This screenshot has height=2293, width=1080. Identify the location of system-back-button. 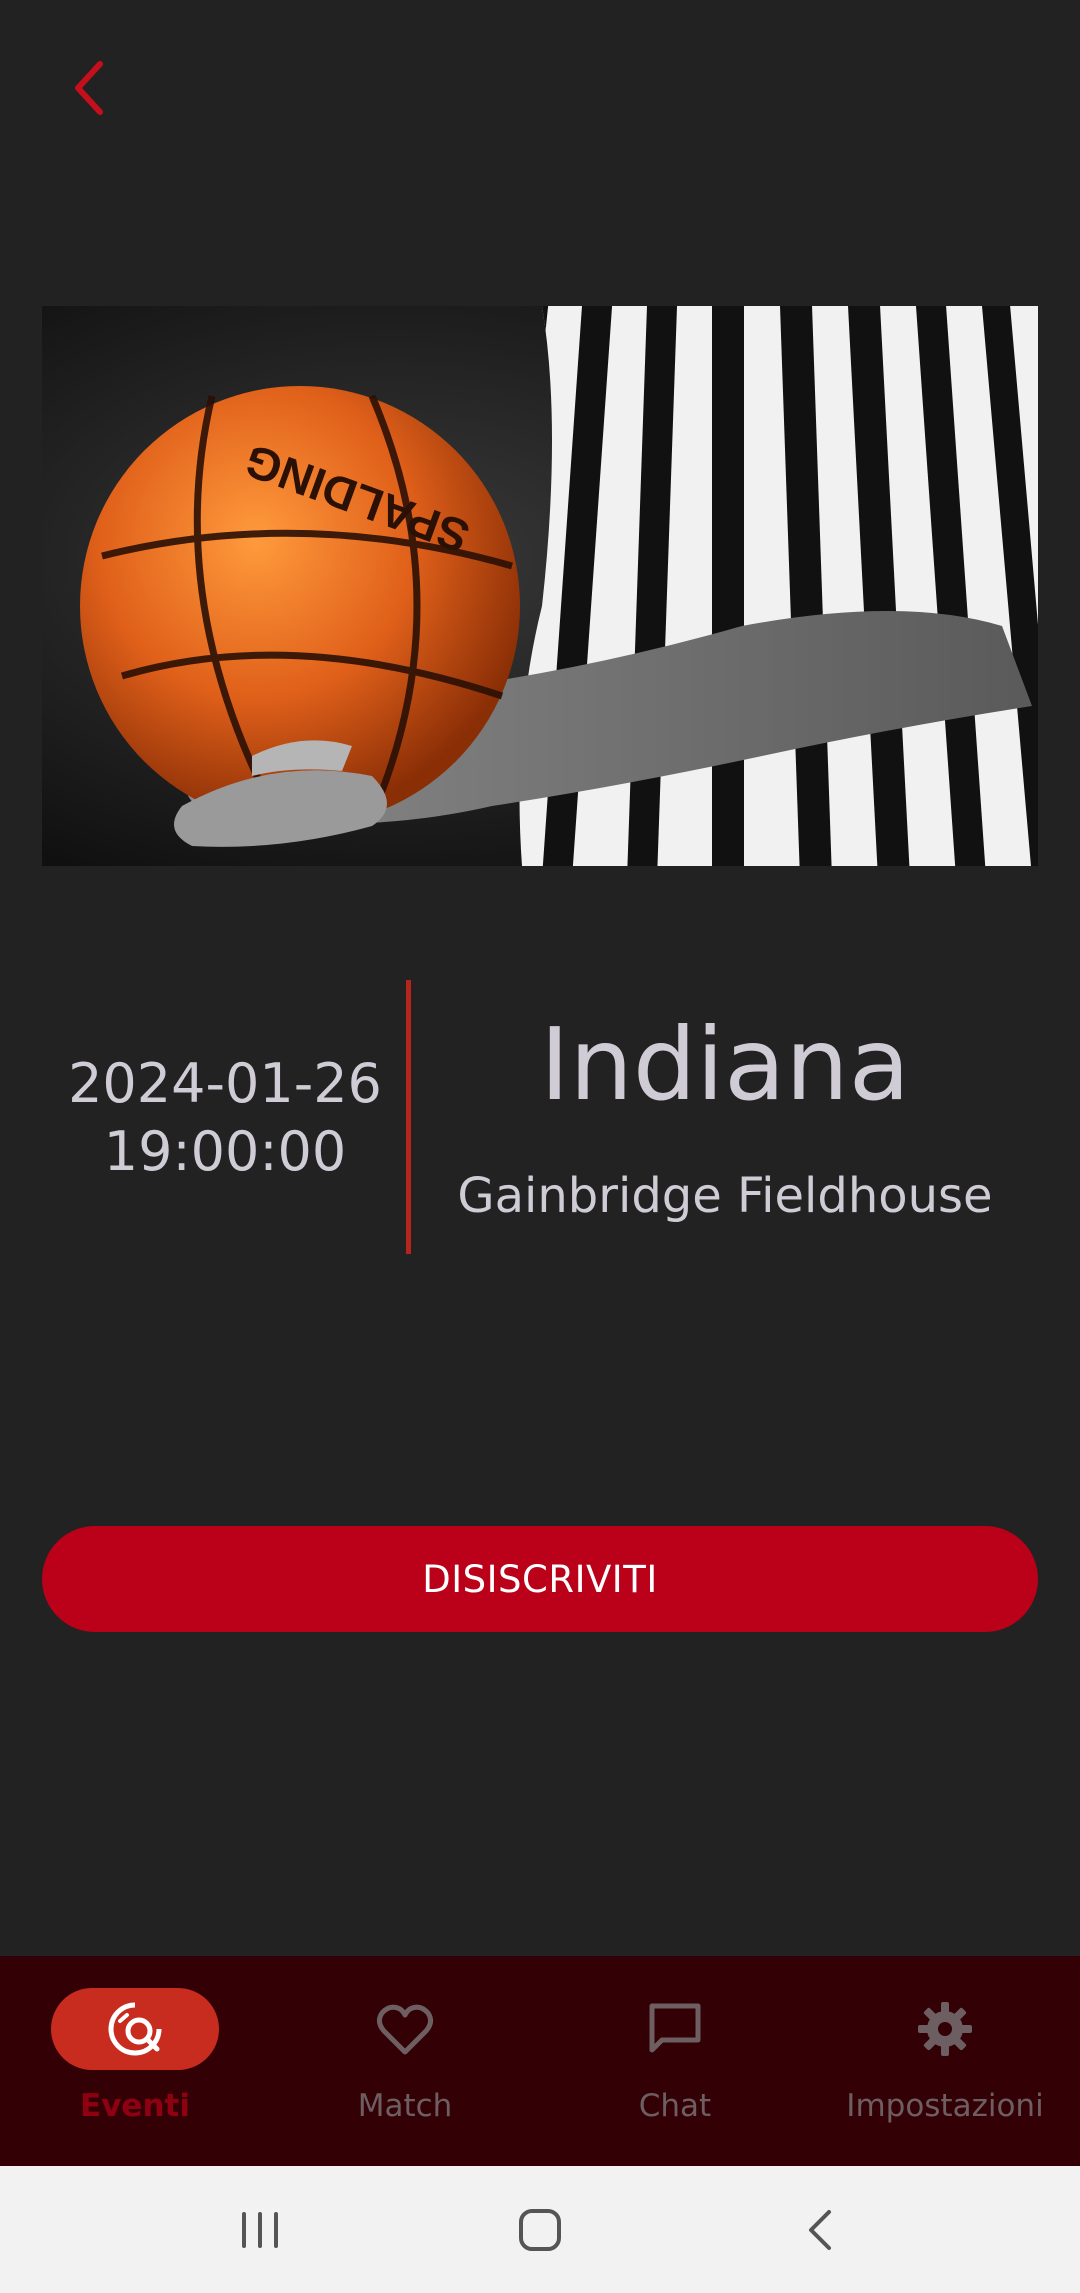
(820, 2230).